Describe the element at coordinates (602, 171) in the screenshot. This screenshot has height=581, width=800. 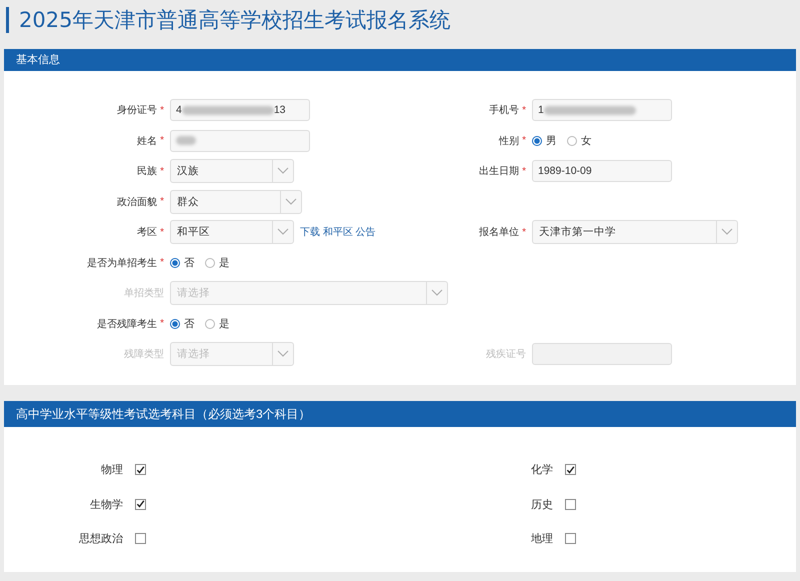
I see `input-field: 1989-10-09` at that location.